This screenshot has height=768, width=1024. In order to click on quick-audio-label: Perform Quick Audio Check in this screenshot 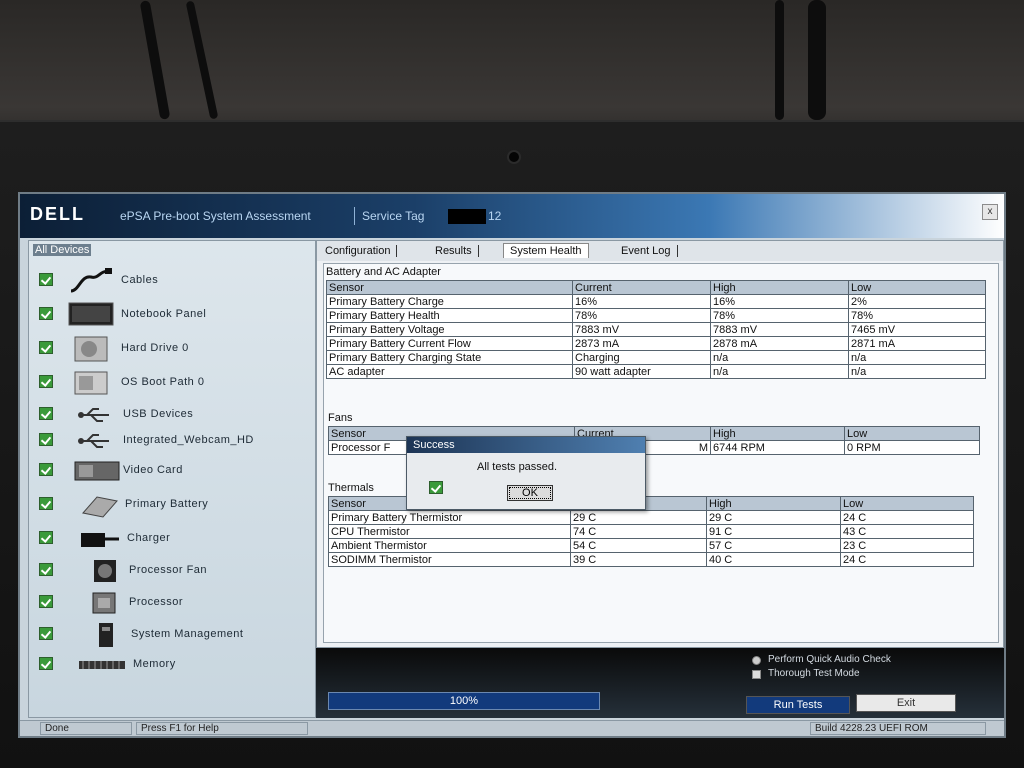, I will do `click(829, 659)`.